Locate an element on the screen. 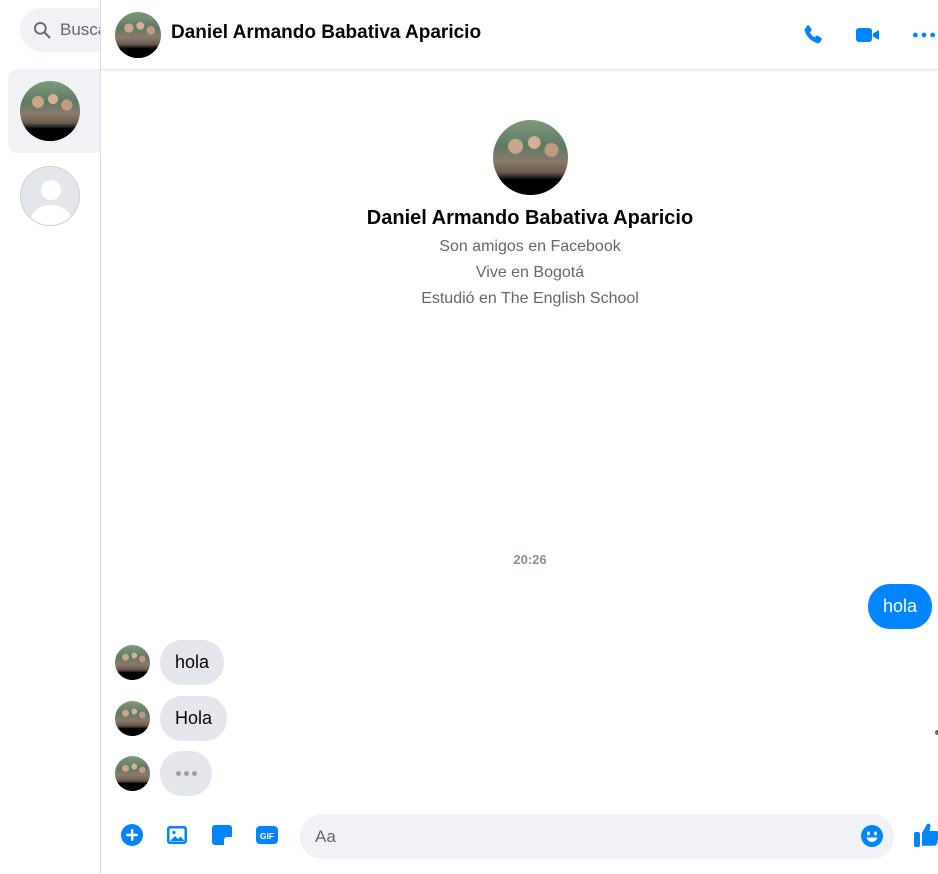 Image resolution: width=938 pixels, height=874 pixels. typing-indicator is located at coordinates (186, 773).